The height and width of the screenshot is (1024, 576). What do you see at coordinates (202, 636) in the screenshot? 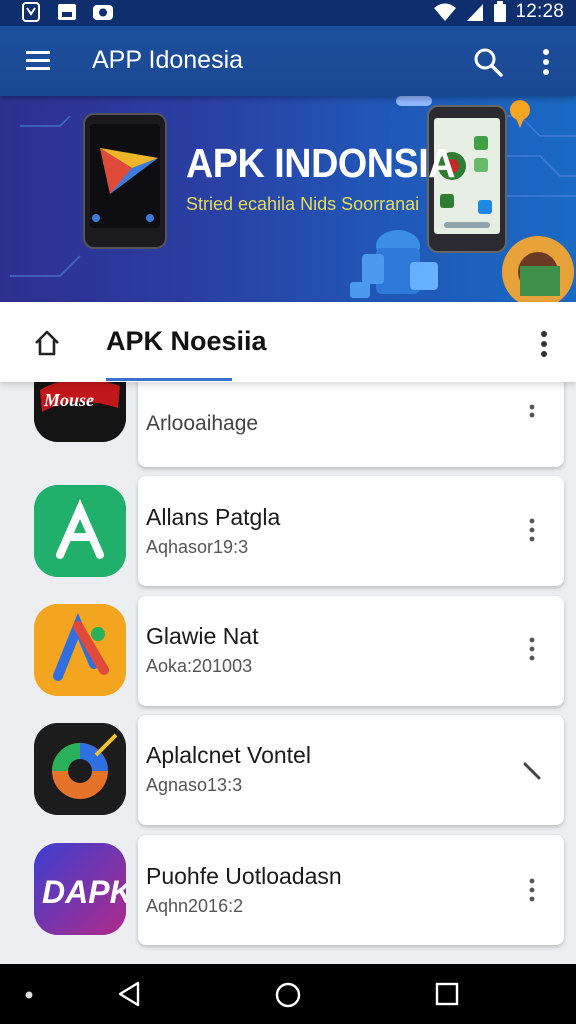
I see `app-name: Glawie Nat` at bounding box center [202, 636].